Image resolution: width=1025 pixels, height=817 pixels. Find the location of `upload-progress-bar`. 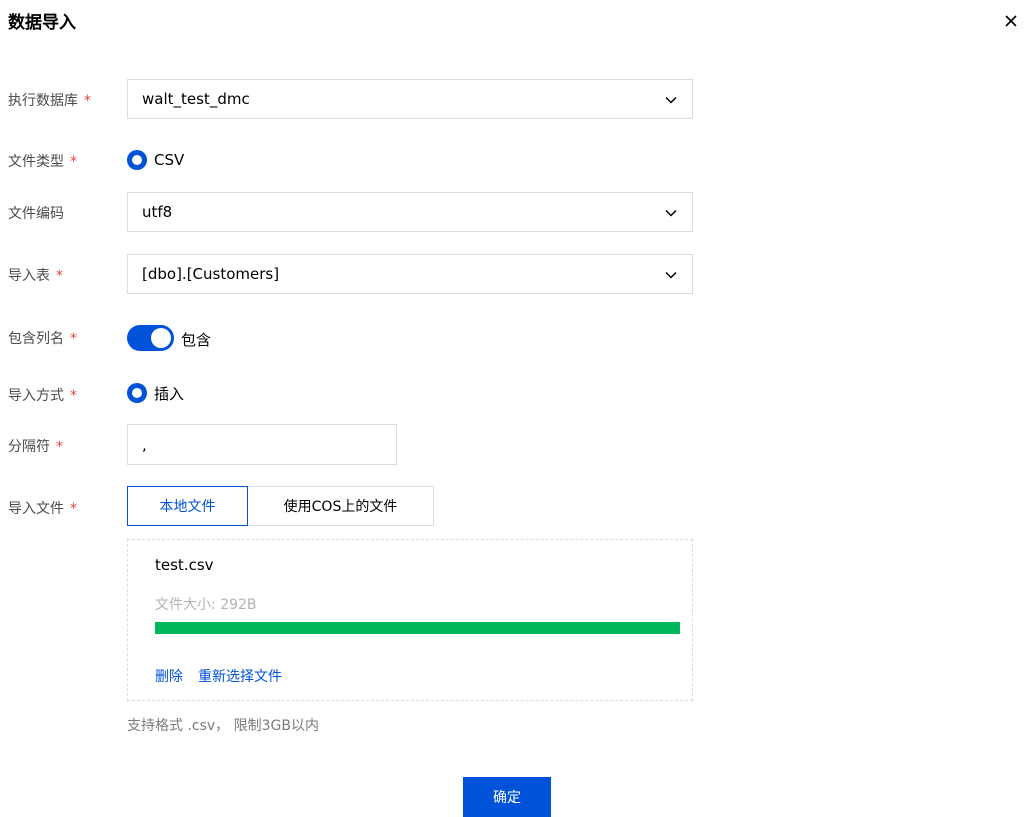

upload-progress-bar is located at coordinates (417, 628).